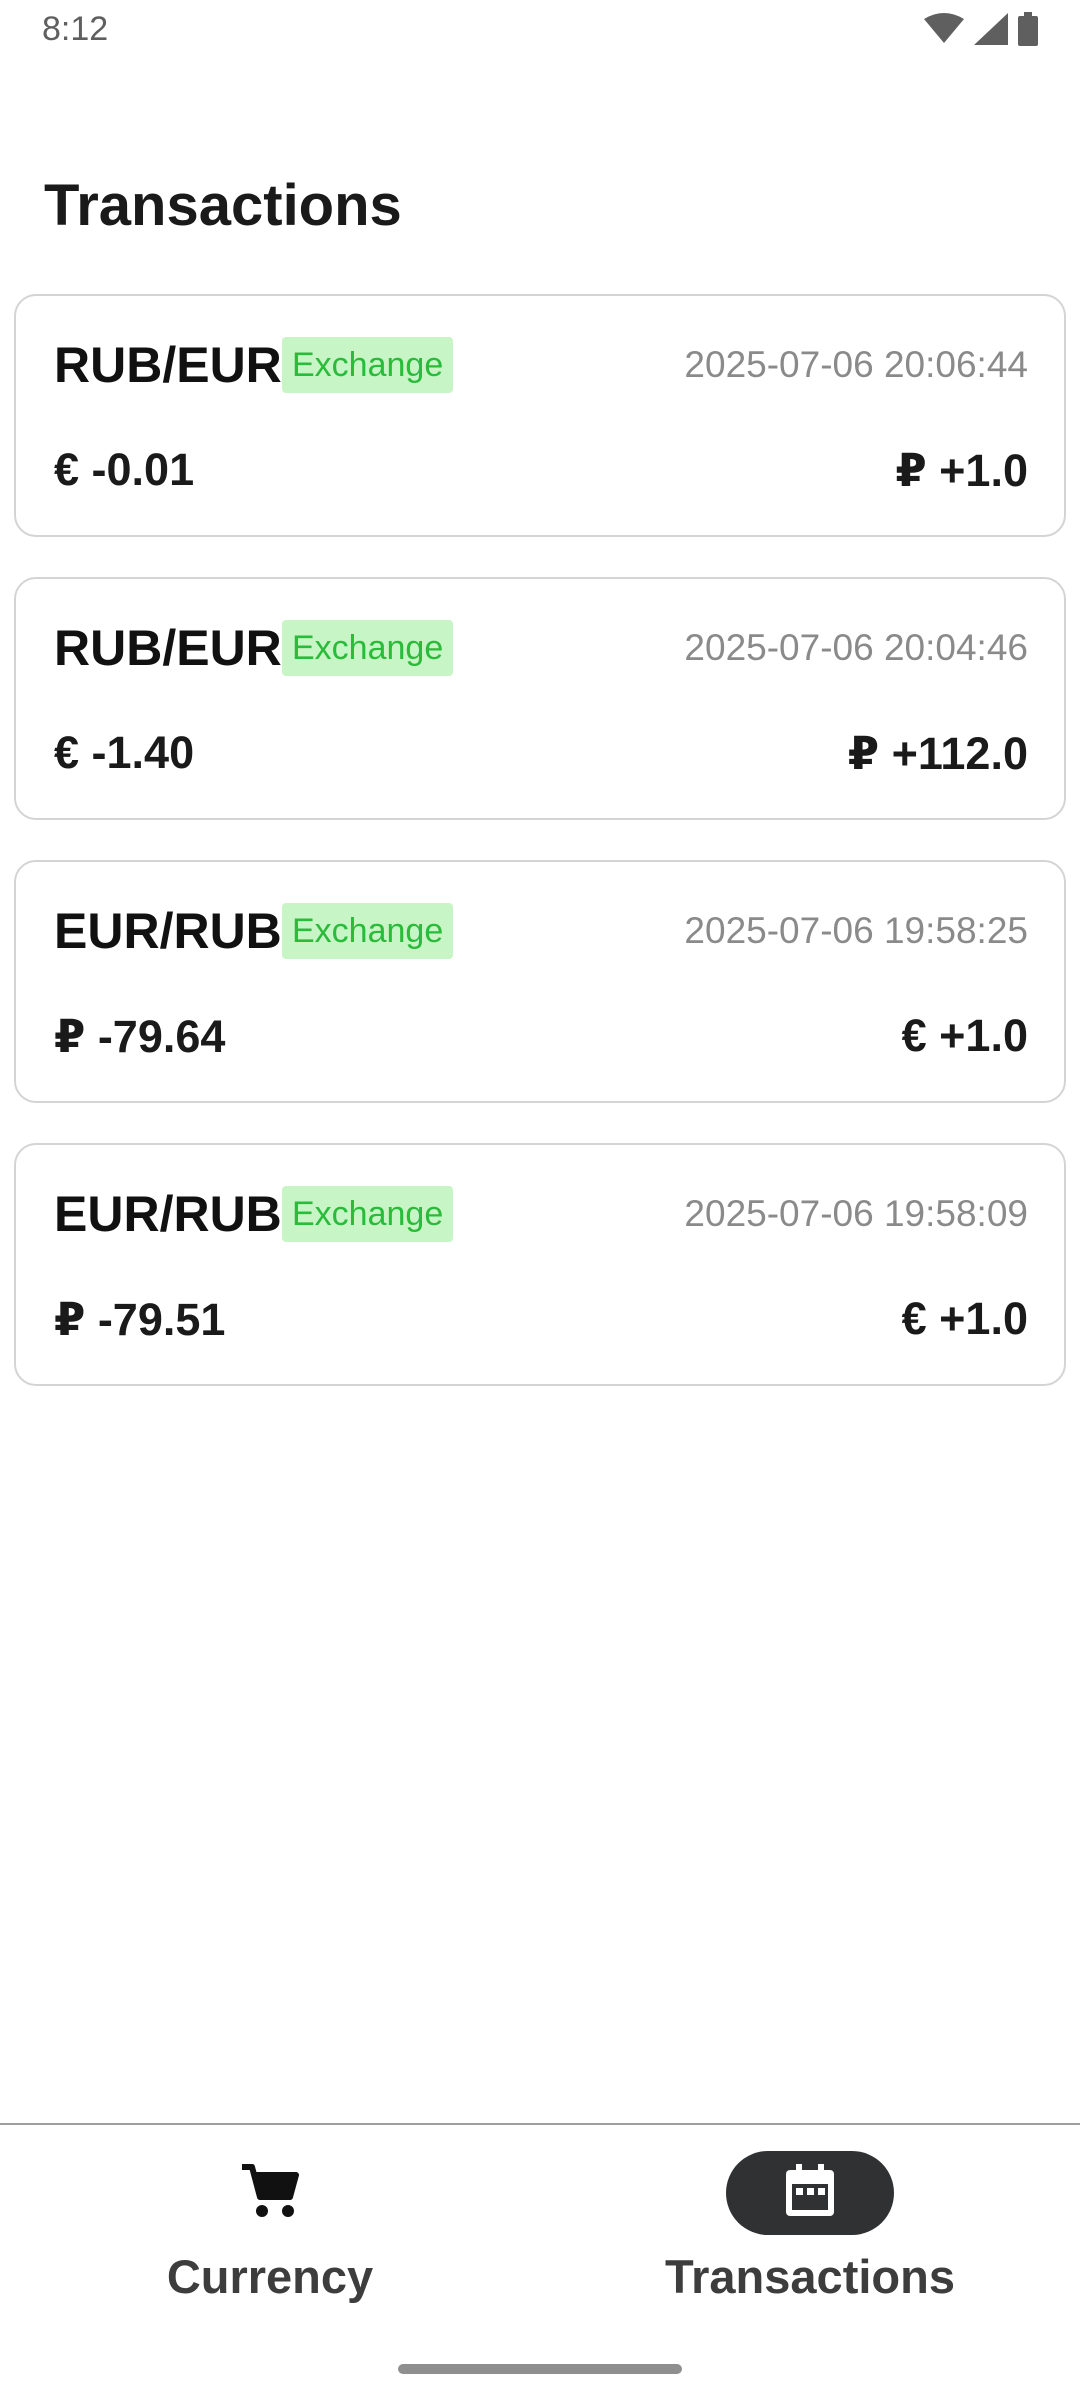 This screenshot has height=2400, width=1080. I want to click on status-icons, so click(981, 29).